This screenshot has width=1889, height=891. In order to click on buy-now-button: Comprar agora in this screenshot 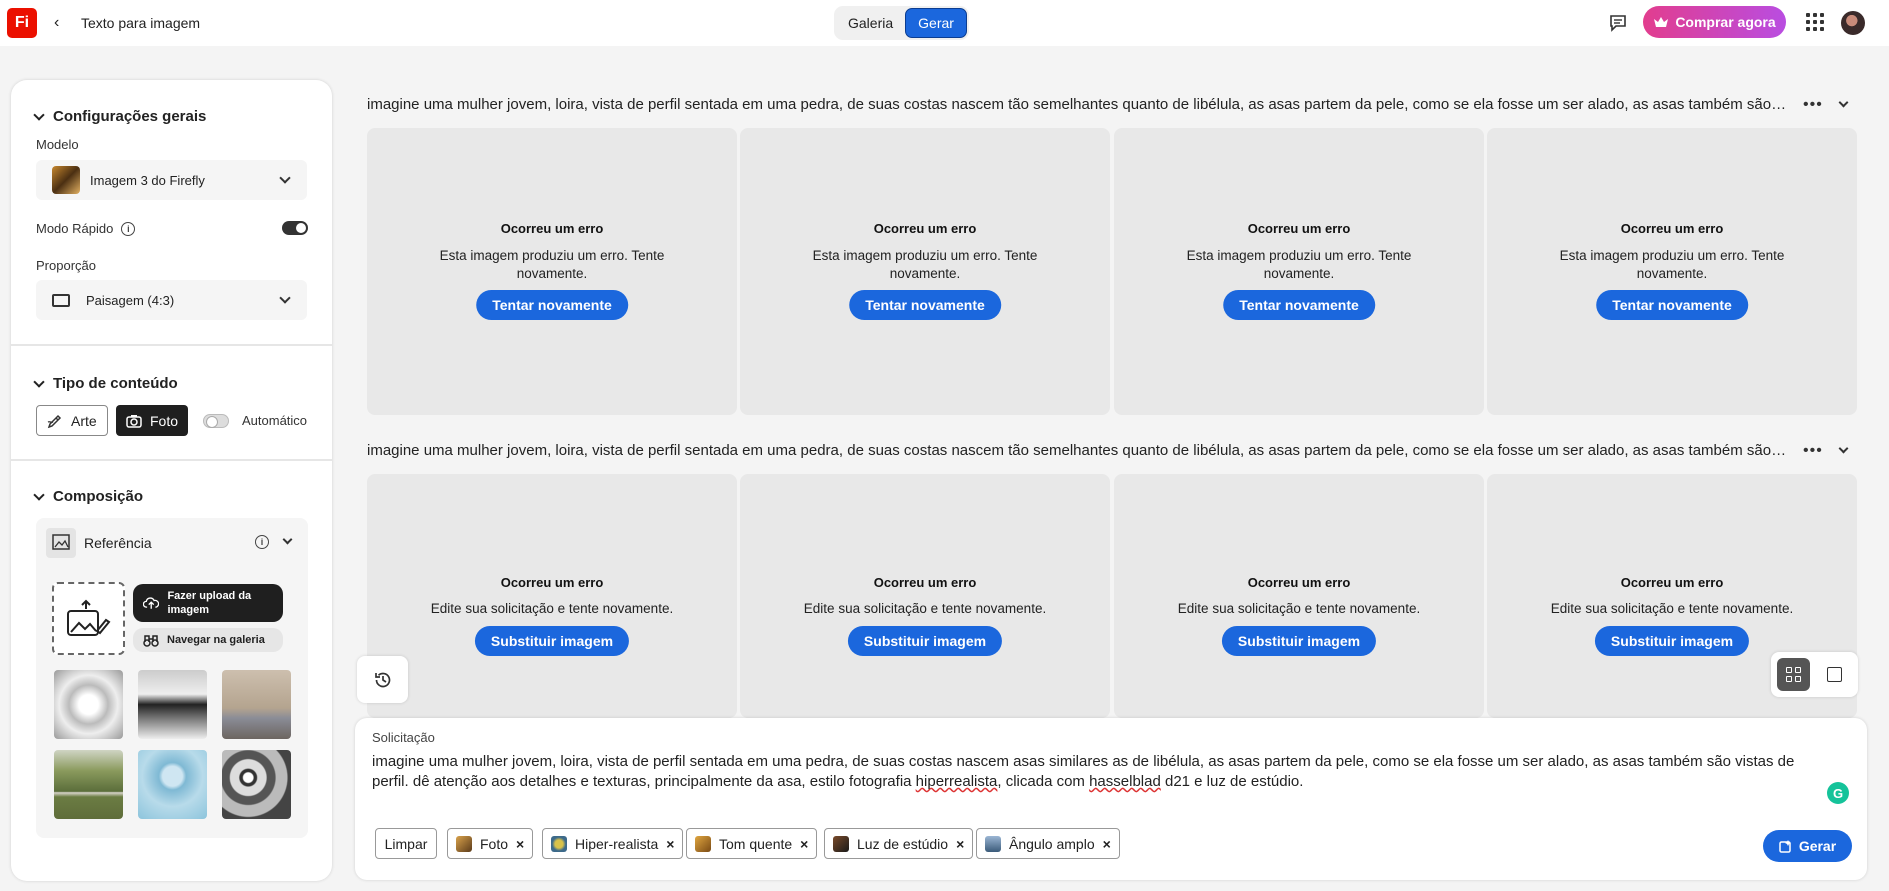, I will do `click(1714, 22)`.